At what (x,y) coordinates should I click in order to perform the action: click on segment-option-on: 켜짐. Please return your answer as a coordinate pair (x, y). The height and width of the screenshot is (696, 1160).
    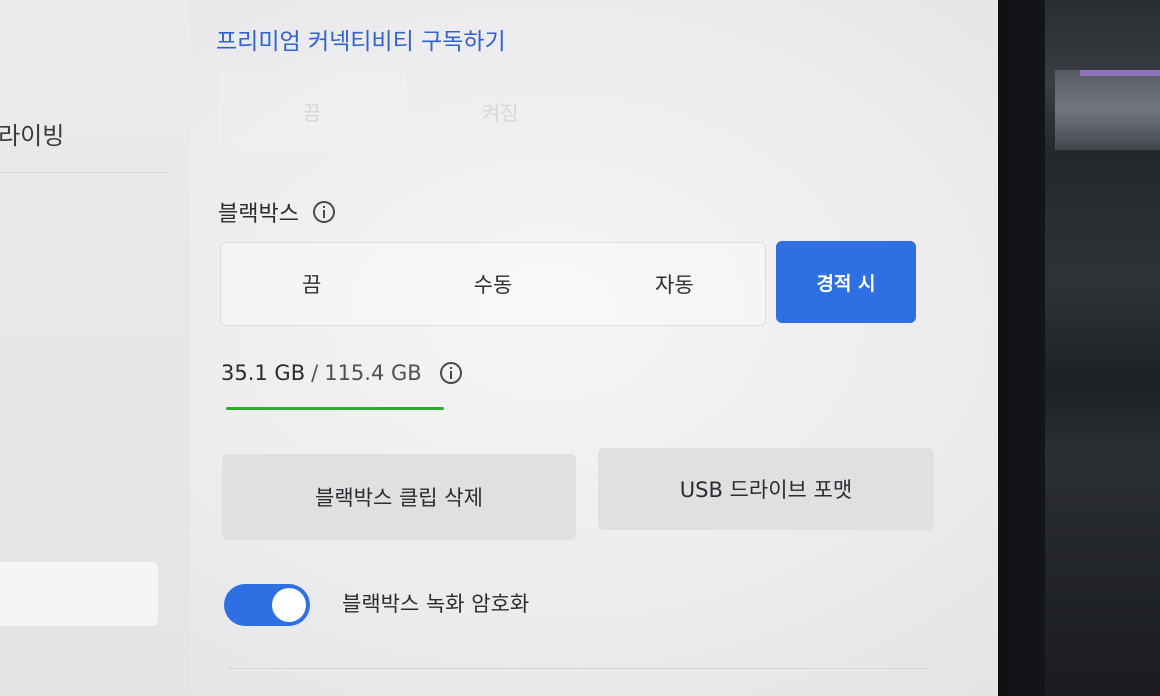
    Looking at the image, I should click on (500, 111).